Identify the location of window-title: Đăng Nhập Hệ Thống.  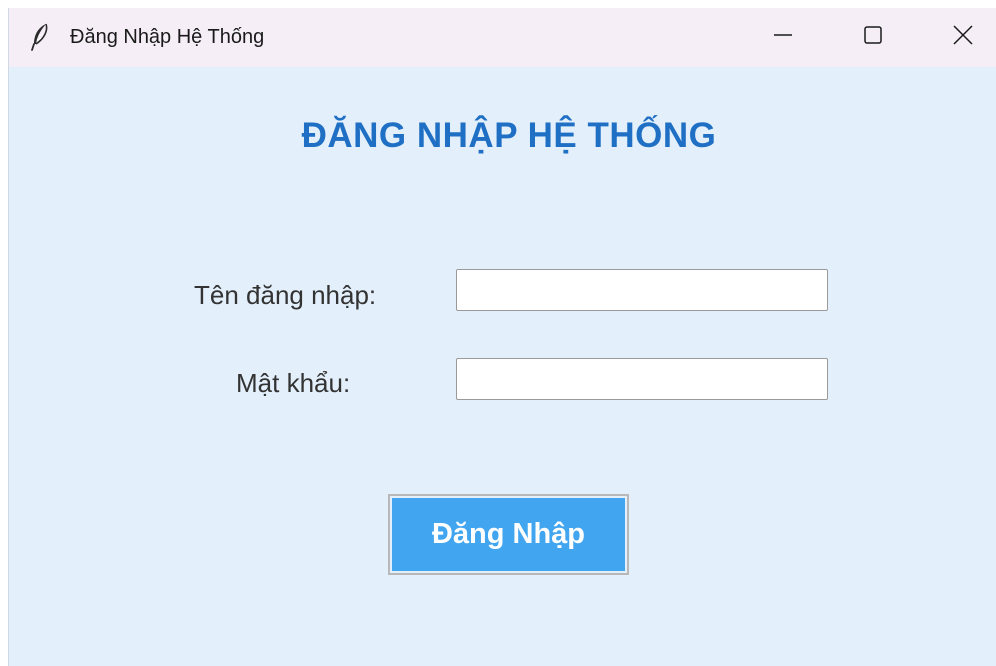
(167, 37).